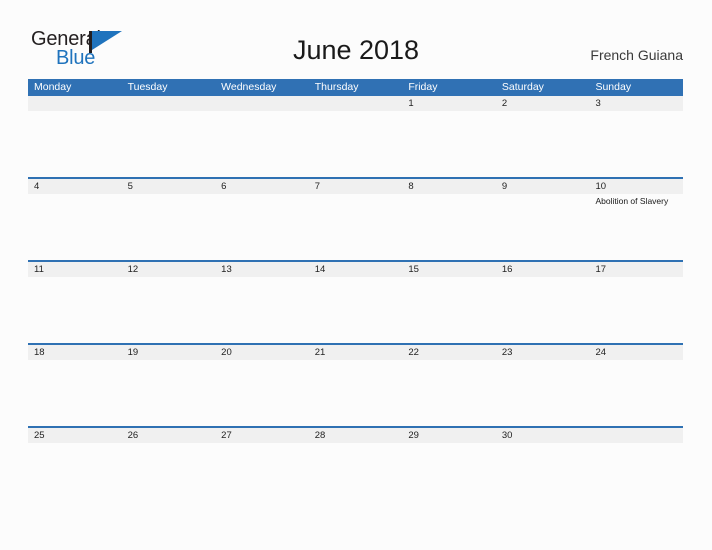 Image resolution: width=712 pixels, height=550 pixels. I want to click on day-number: 14, so click(356, 269).